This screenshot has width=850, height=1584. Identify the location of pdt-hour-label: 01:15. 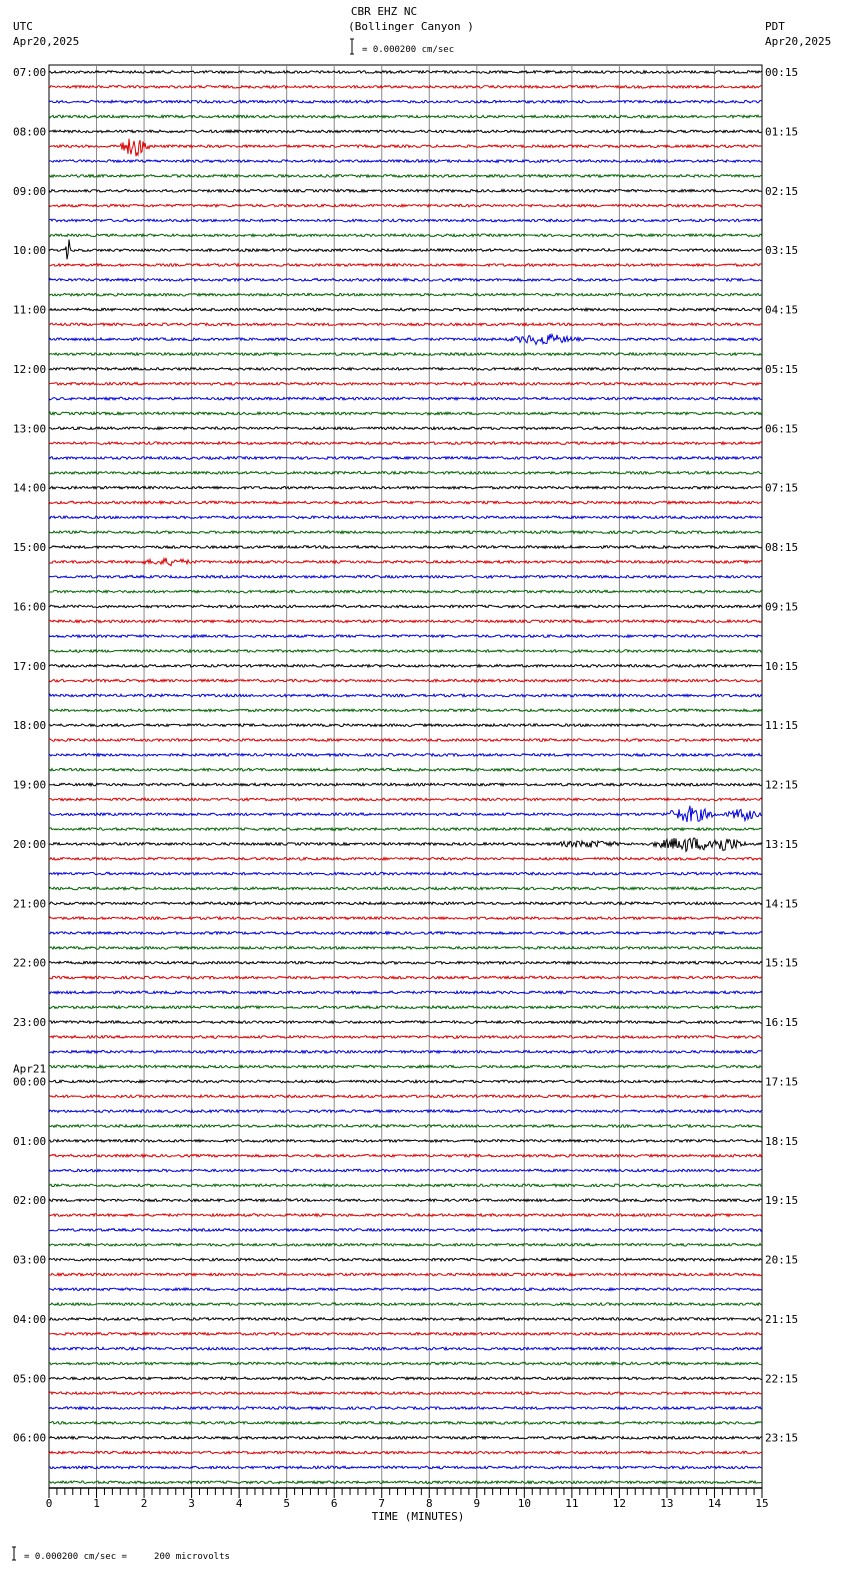
(781, 131).